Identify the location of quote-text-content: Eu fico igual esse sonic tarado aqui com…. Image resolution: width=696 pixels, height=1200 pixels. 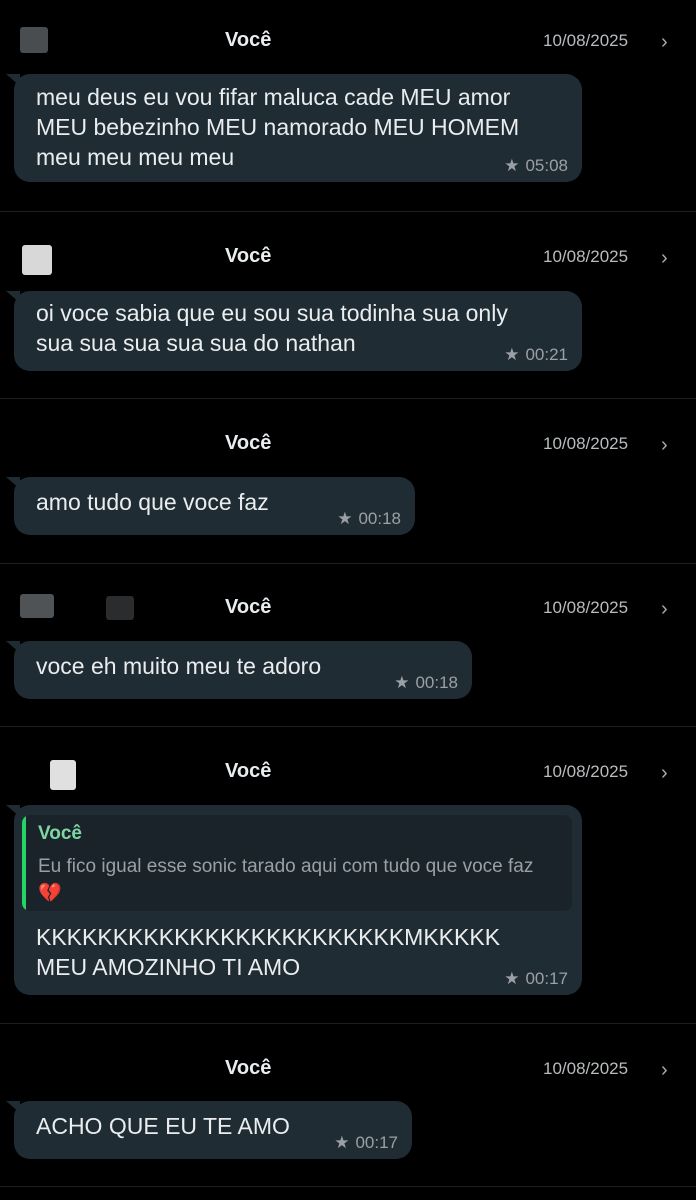
(286, 866).